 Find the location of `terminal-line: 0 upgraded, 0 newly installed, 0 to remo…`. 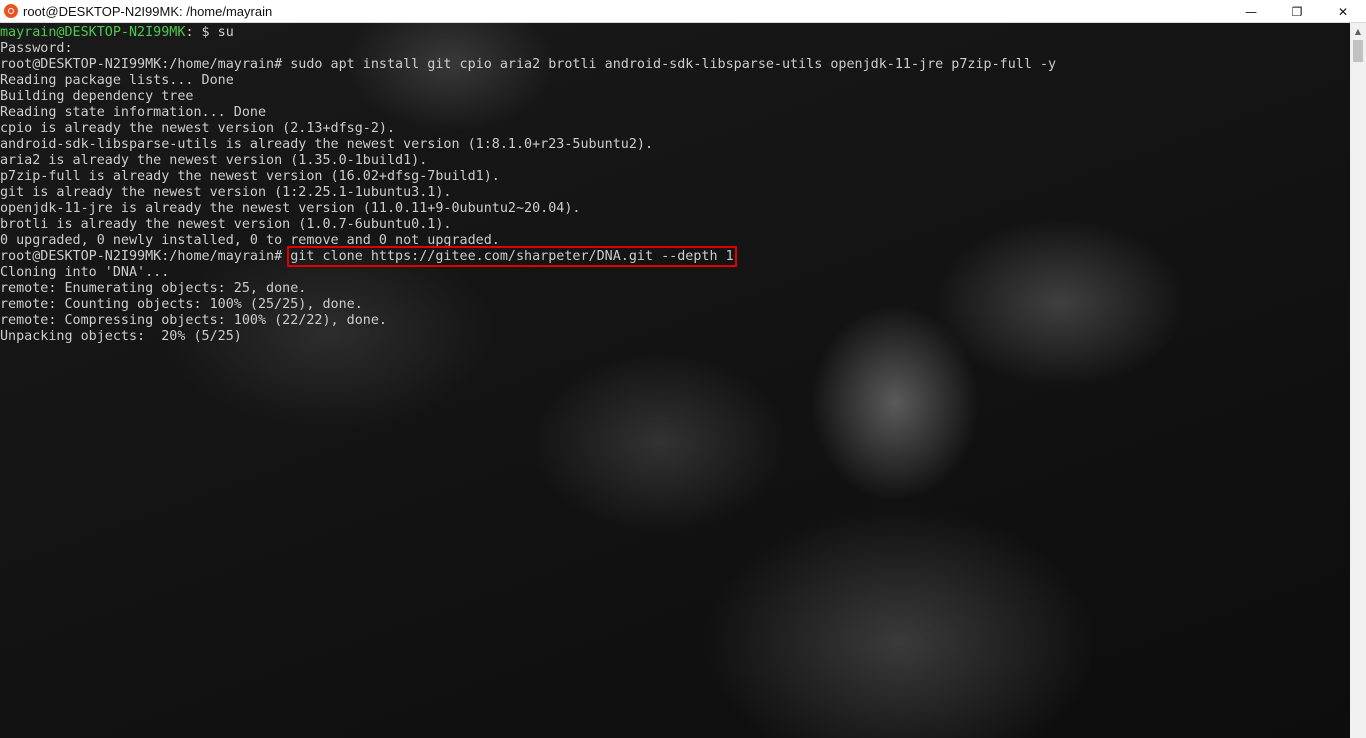

terminal-line: 0 upgraded, 0 newly installed, 0 to remo… is located at coordinates (250, 240).